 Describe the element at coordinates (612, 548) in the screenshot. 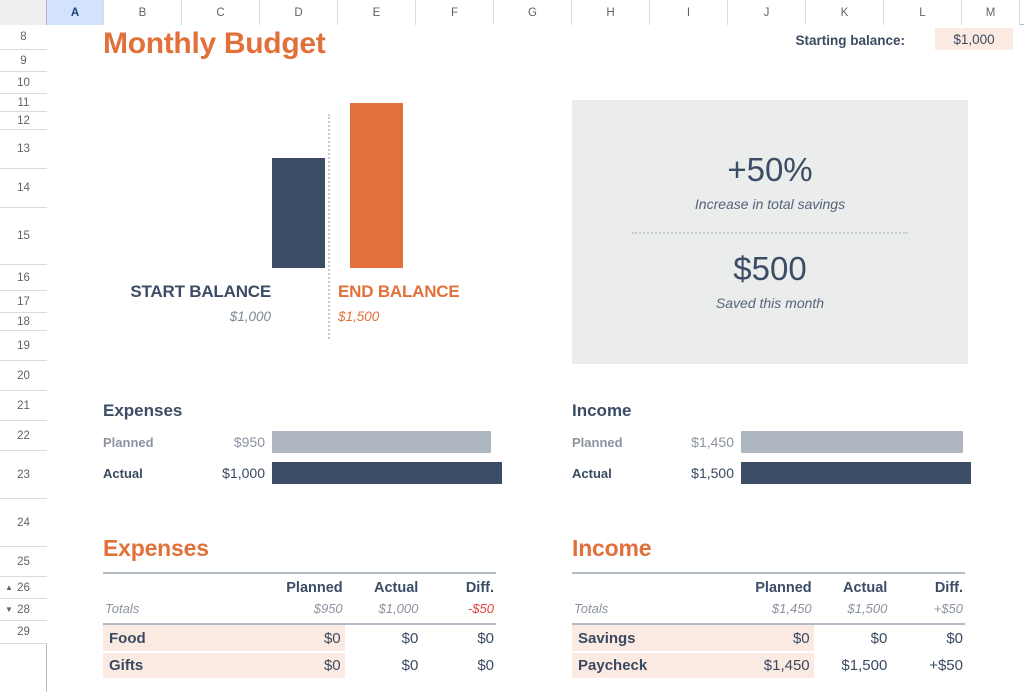

I see `table-income-heading: Income` at that location.